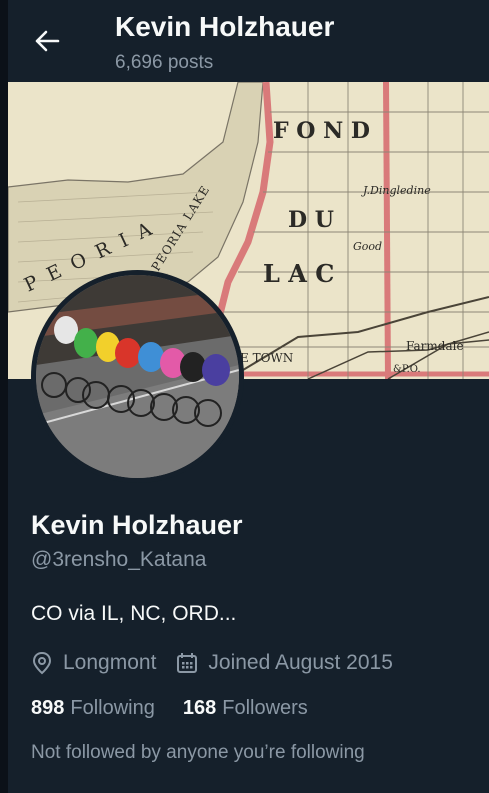 This screenshot has width=489, height=793. Describe the element at coordinates (119, 559) in the screenshot. I see `profile-handle: @3rensho_Katana` at that location.